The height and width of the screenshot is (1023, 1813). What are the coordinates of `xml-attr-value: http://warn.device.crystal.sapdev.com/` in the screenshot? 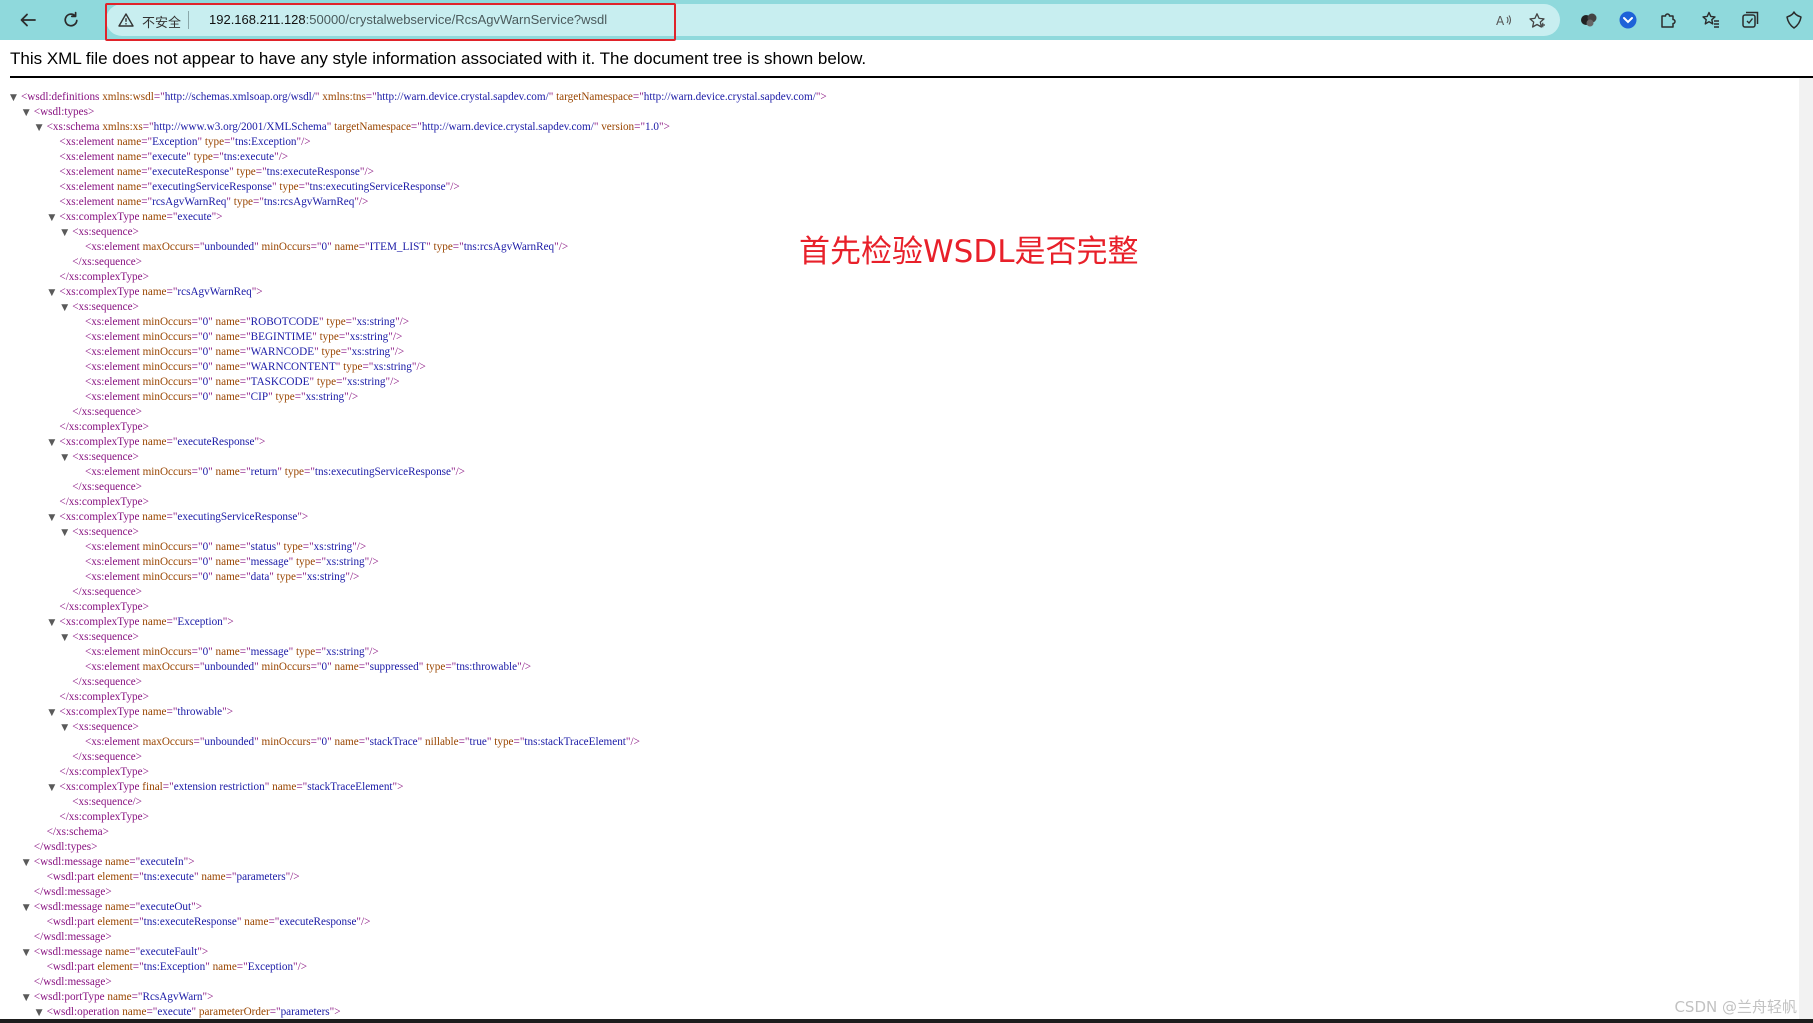 It's located at (507, 127).